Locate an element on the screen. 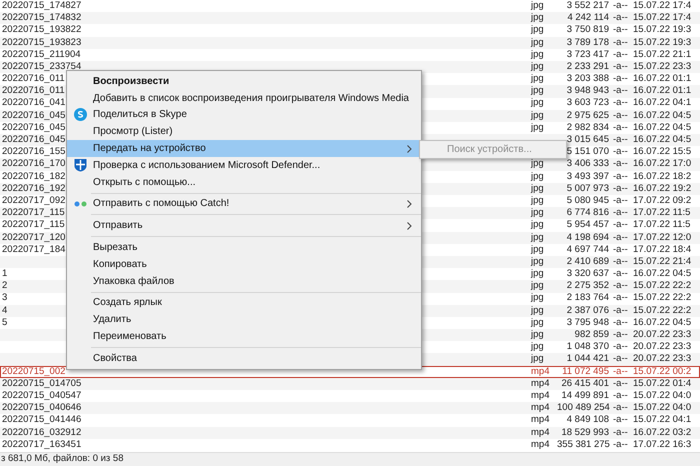  file-name: 20220717_115 is located at coordinates (33, 224).